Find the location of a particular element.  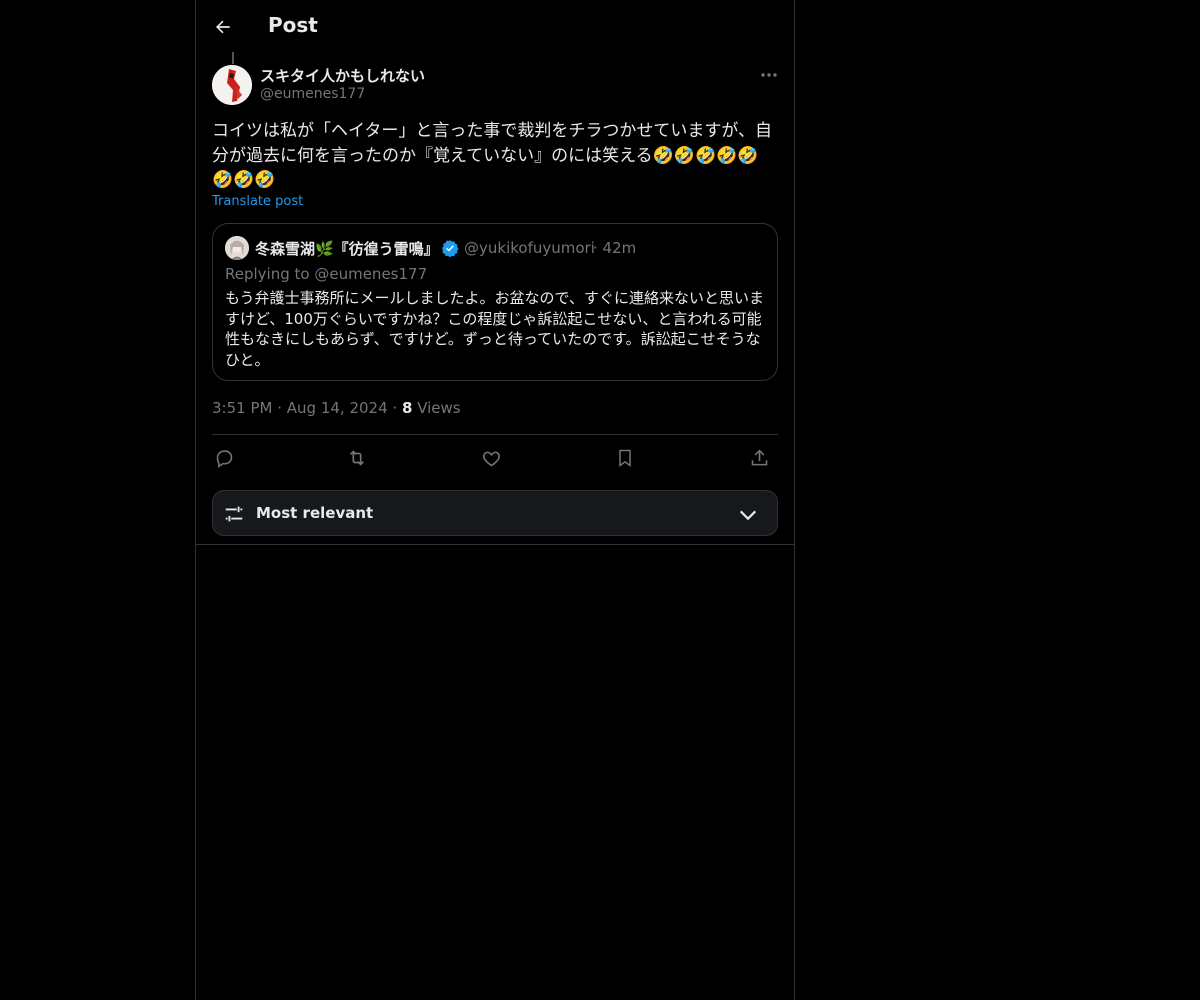

arrow-left-icon is located at coordinates (223, 27).